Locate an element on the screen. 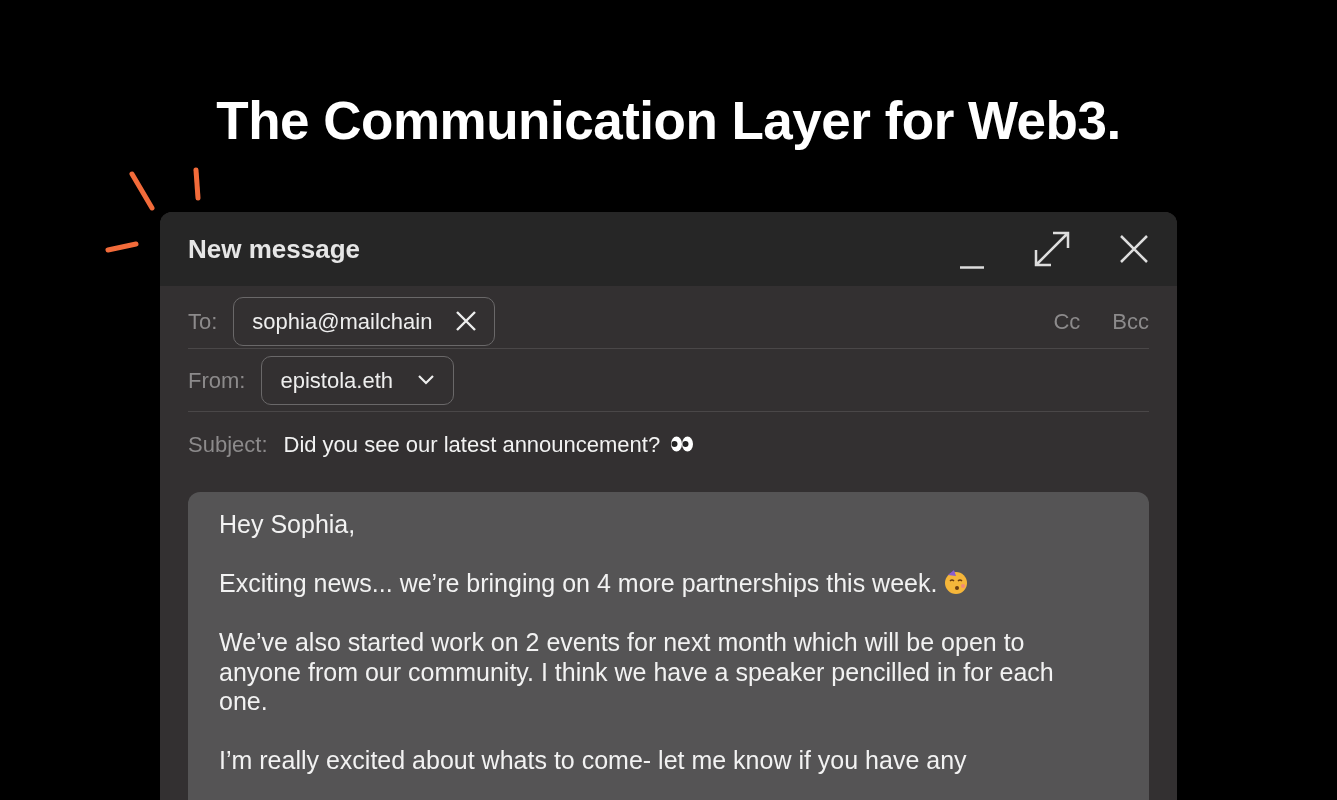  expand-button is located at coordinates (1052, 249).